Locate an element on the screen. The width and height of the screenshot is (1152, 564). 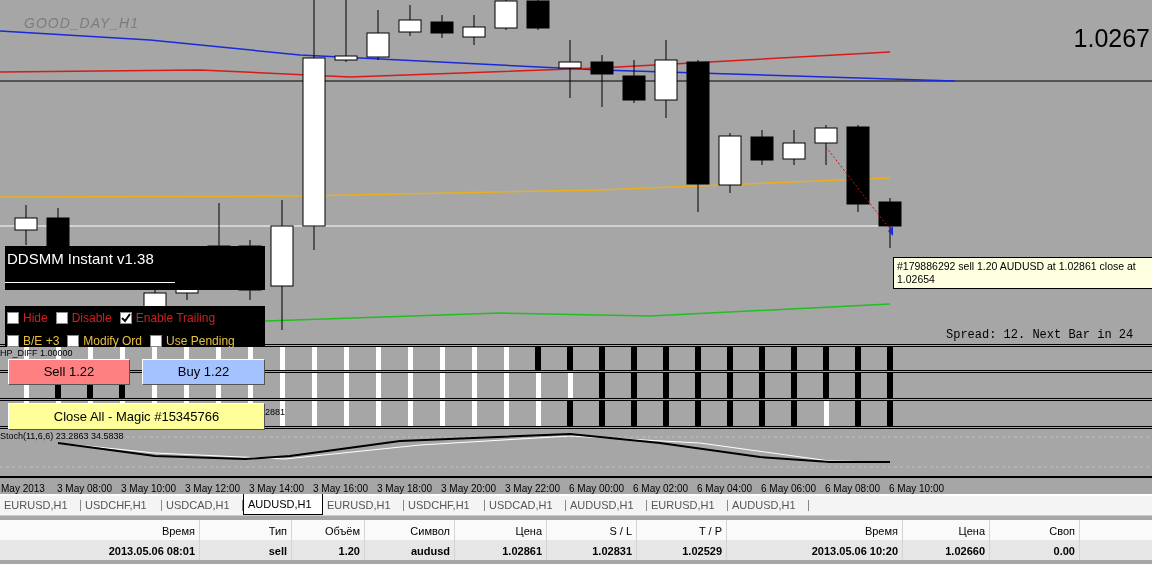
price-label: 1.0267 is located at coordinates (1111, 38).